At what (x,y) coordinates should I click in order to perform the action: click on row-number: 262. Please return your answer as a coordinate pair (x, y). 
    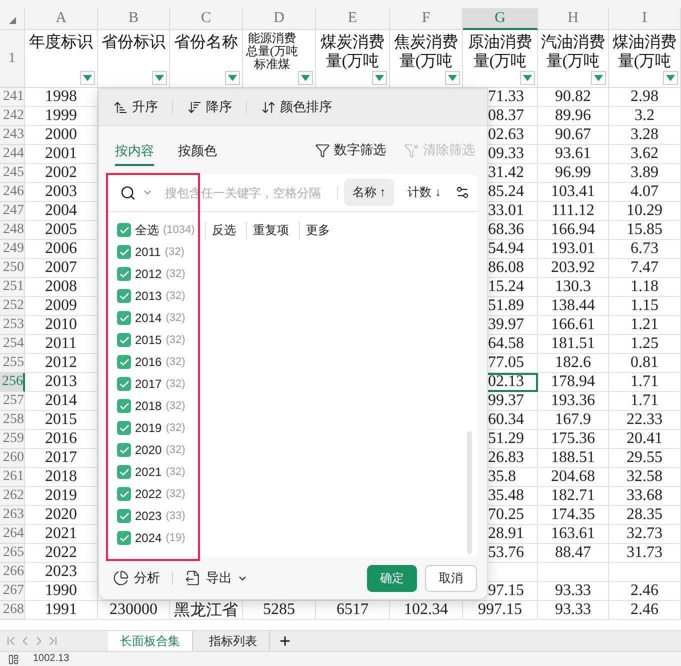
    Looking at the image, I should click on (12, 496).